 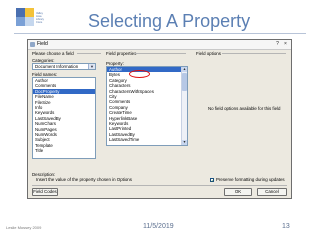 I want to click on footer-date: 11/5/2019, so click(x=158, y=226).